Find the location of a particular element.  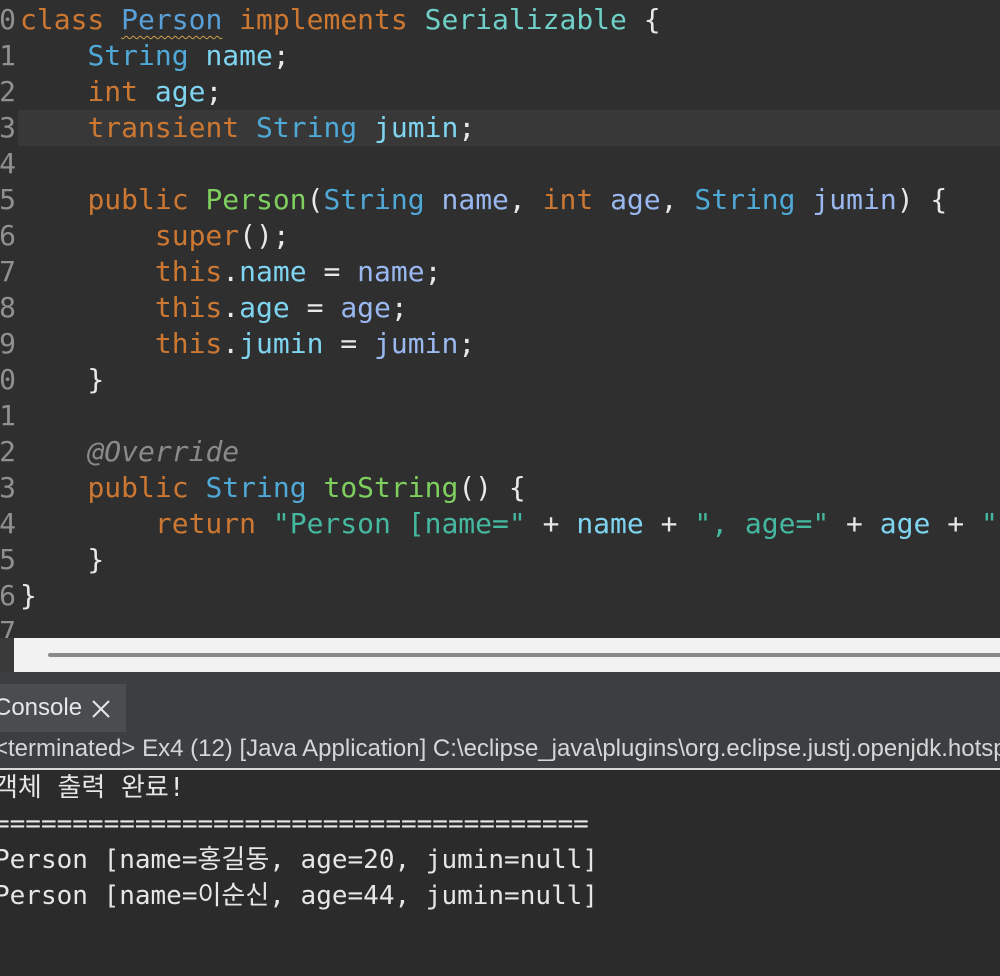

console-output-line: Person [name=홍길동, age=20, jumin=null] is located at coordinates (299, 860).